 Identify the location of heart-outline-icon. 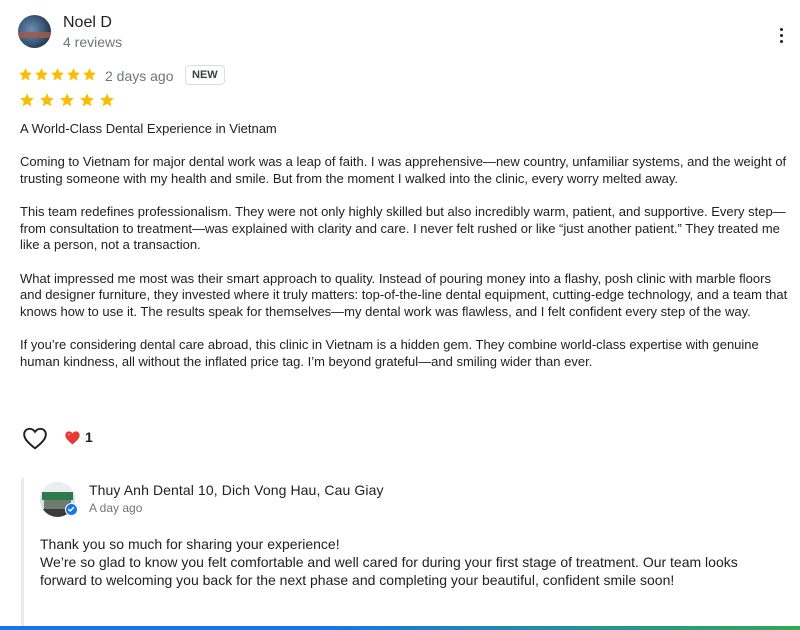
(35, 438).